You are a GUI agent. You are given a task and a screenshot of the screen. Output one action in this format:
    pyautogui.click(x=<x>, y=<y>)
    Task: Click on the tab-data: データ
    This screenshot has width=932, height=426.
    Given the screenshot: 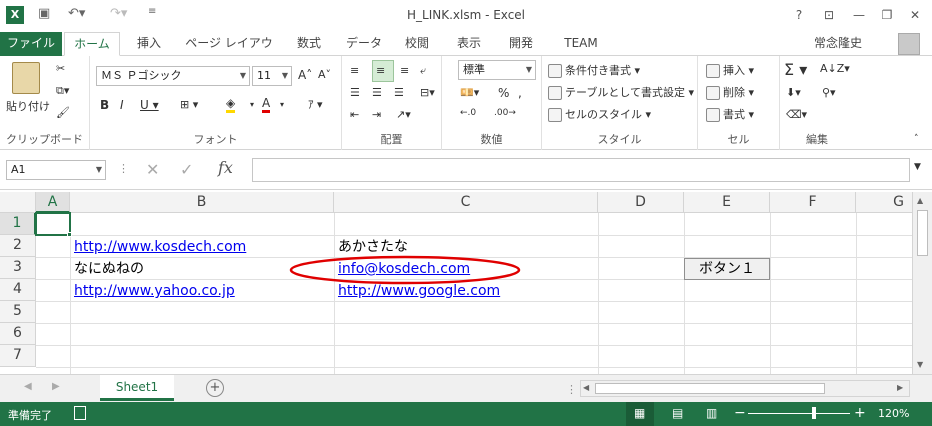 What is the action you would take?
    pyautogui.click(x=364, y=44)
    